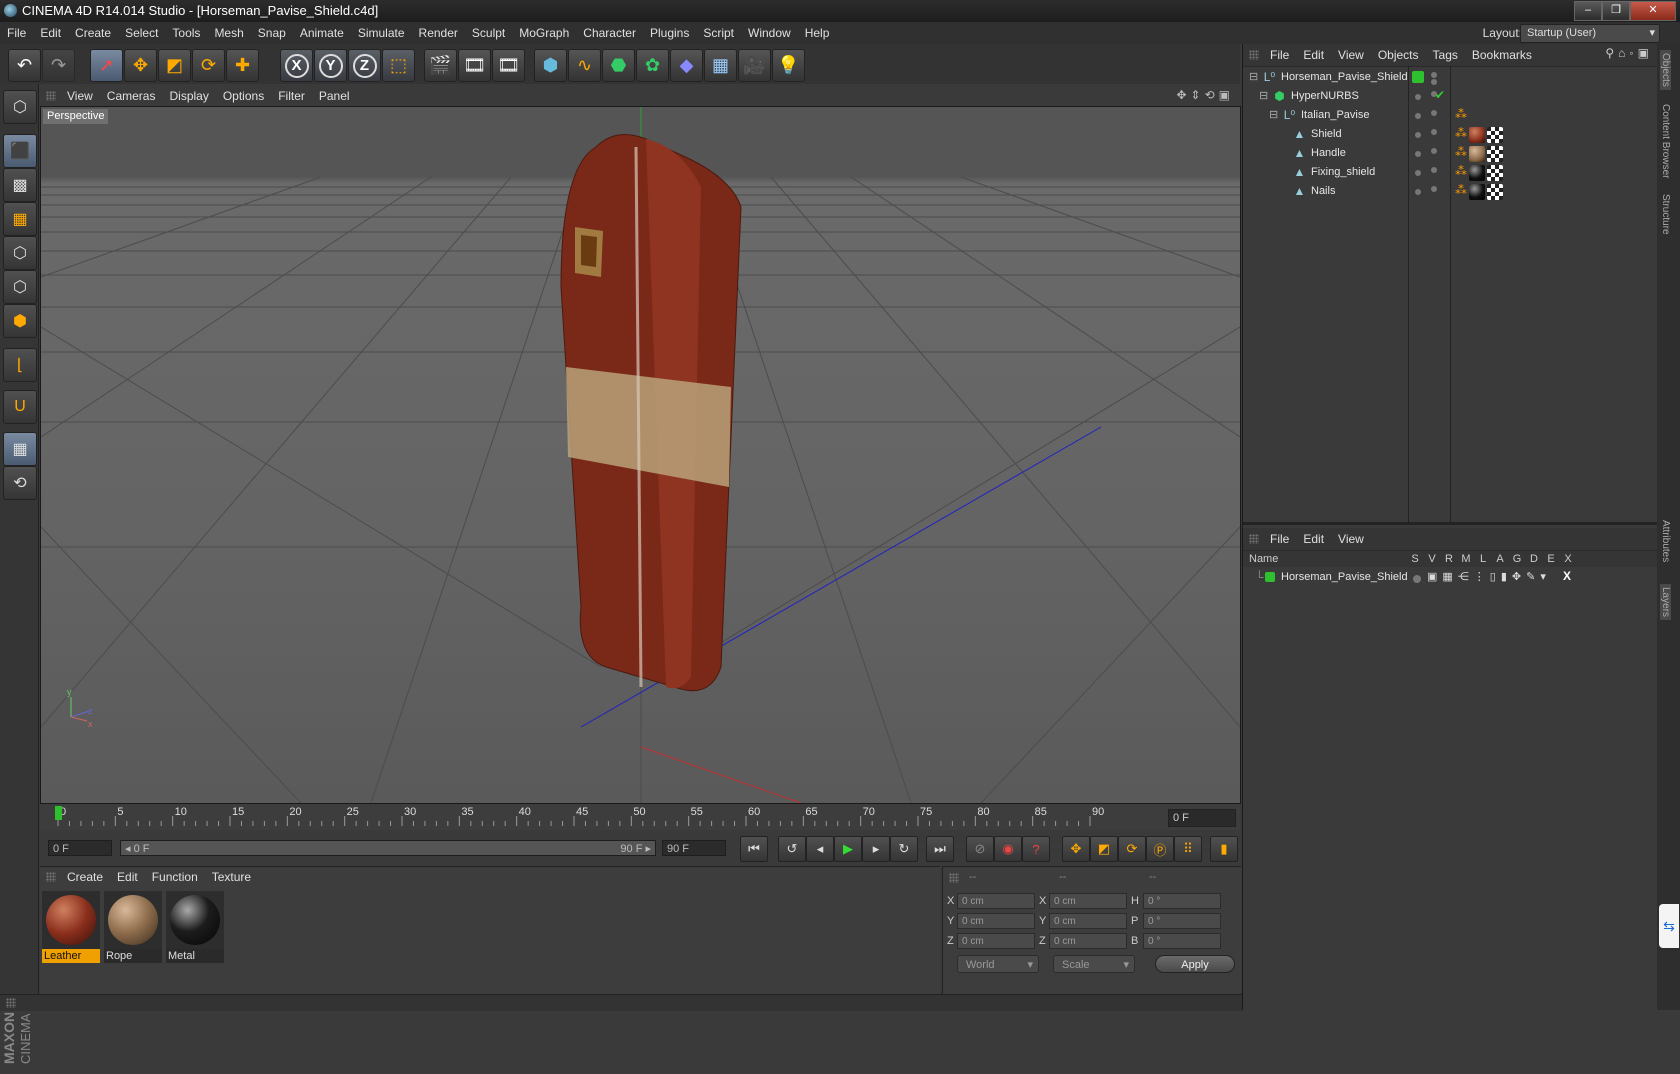 The image size is (1680, 1074). What do you see at coordinates (1398, 55) in the screenshot?
I see `om-menu-objects: Objects` at bounding box center [1398, 55].